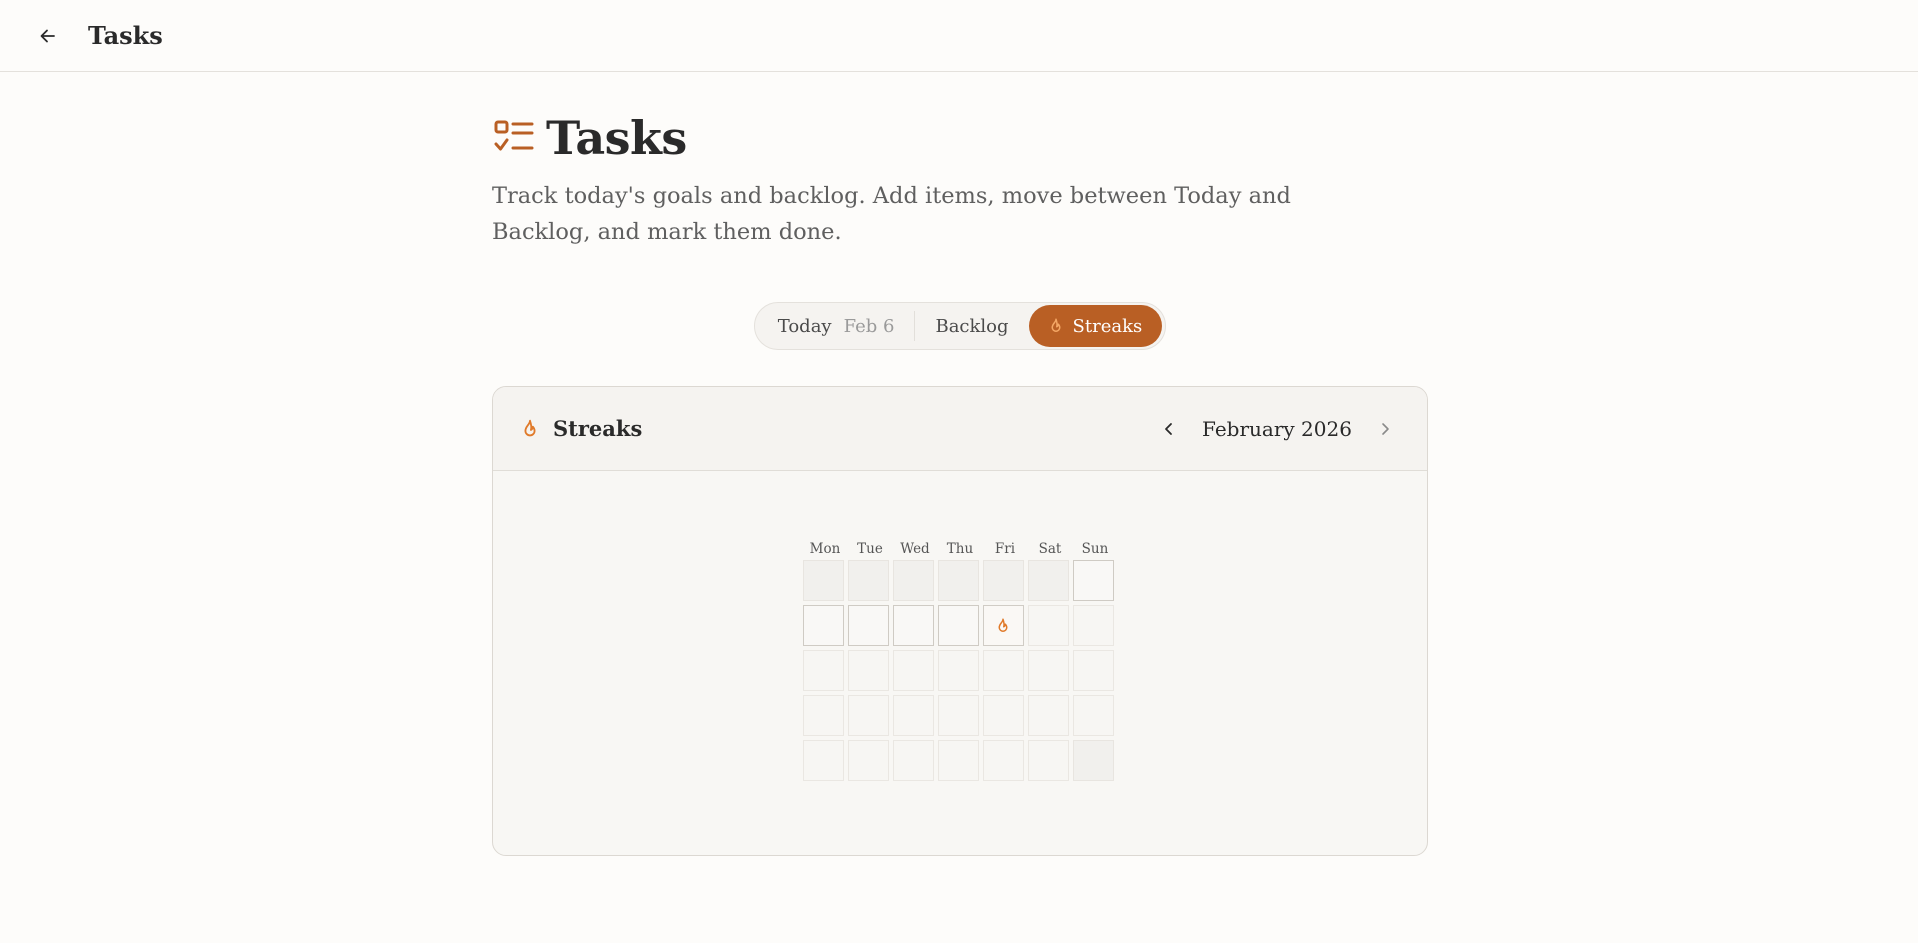 The image size is (1918, 943). I want to click on previous-month-button, so click(1169, 429).